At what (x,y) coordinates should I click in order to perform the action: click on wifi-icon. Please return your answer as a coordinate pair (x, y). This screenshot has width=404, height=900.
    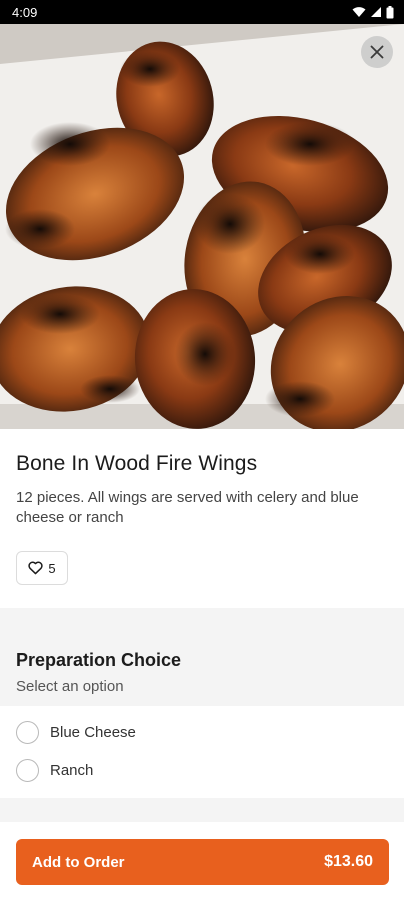
    Looking at the image, I should click on (359, 12).